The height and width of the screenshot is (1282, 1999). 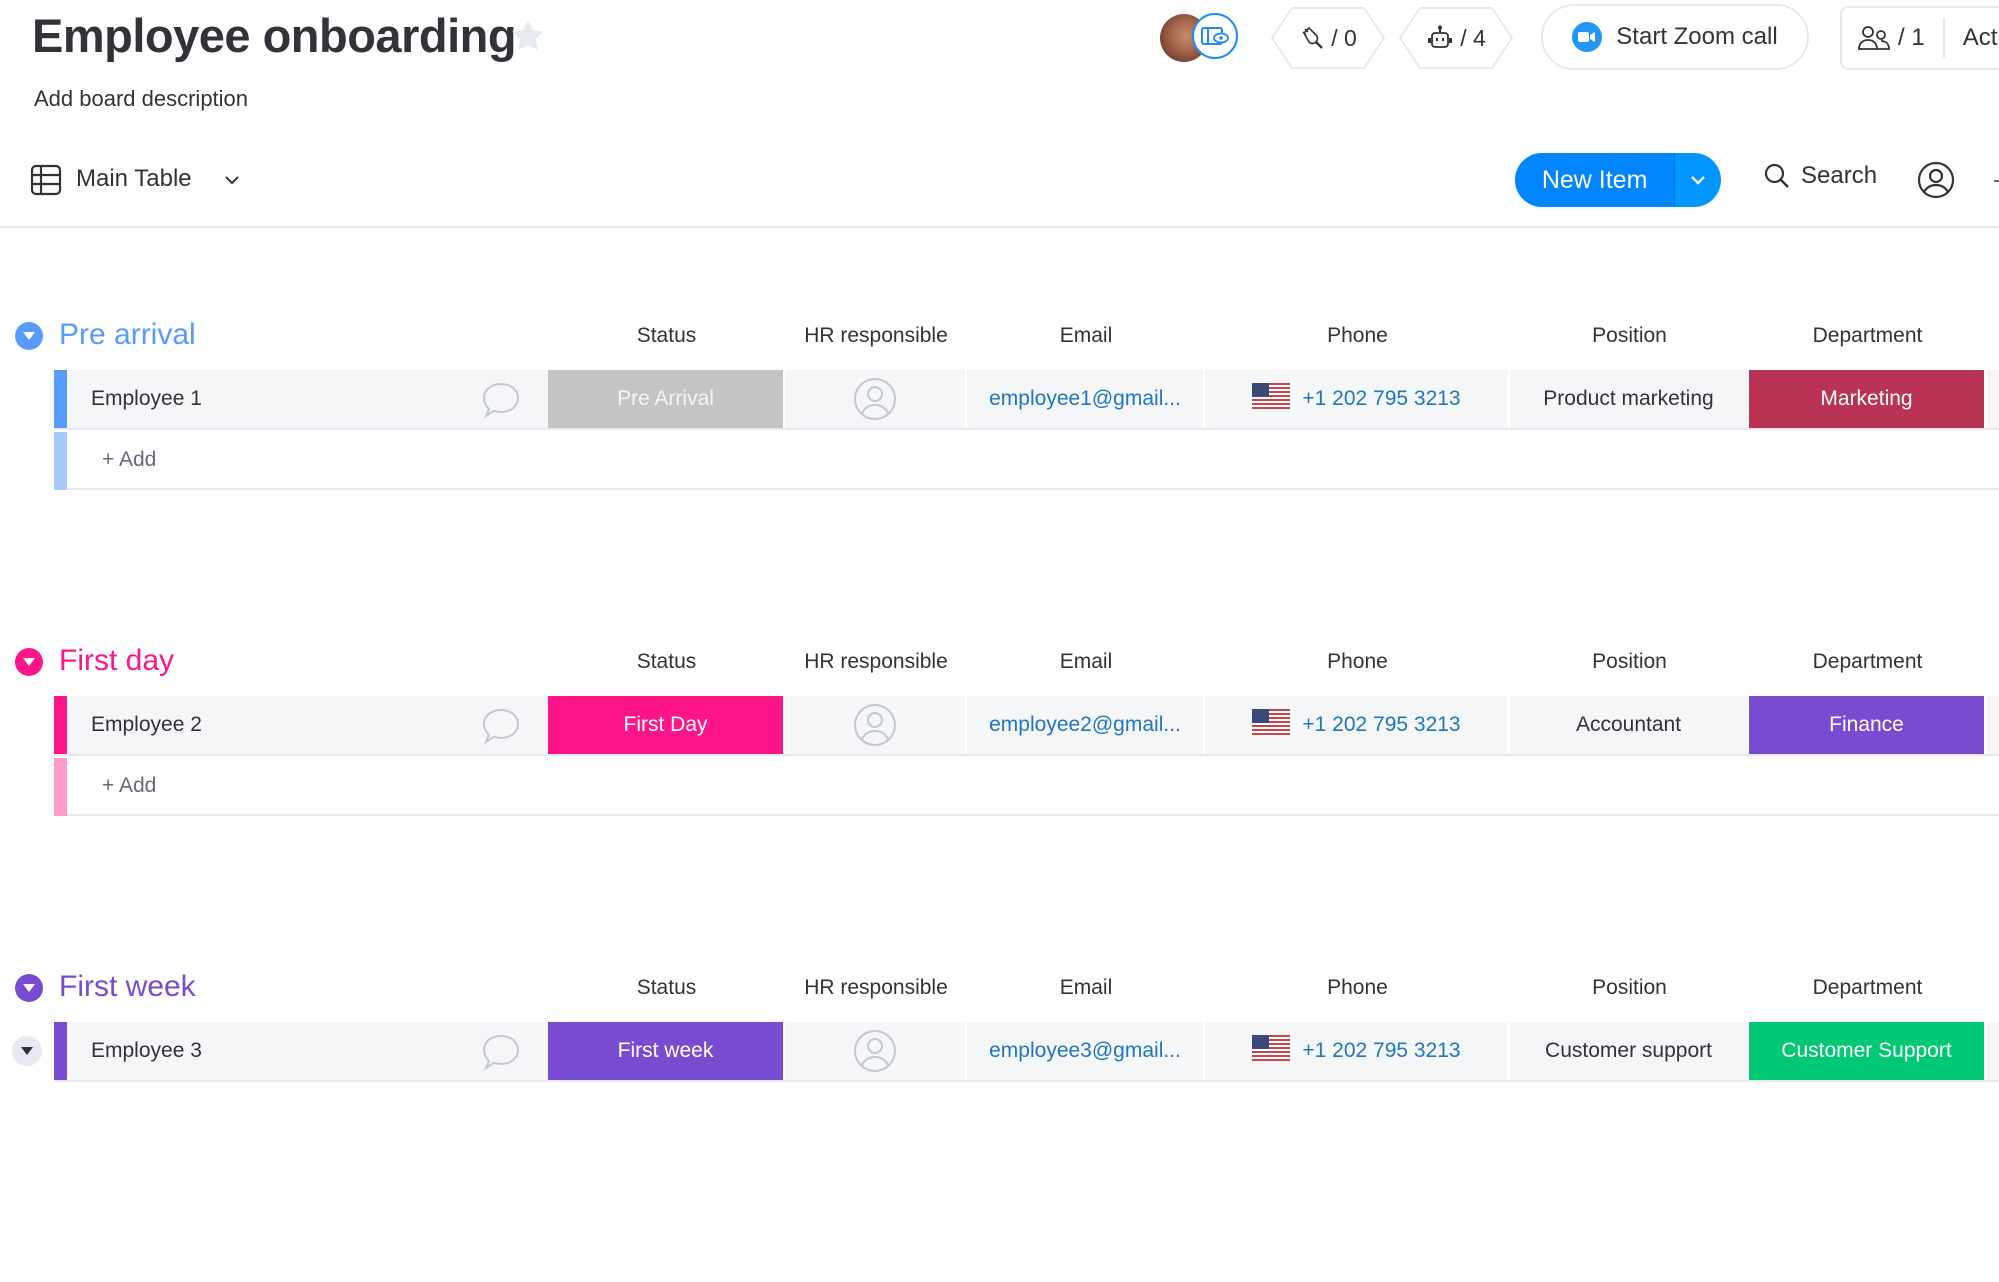 What do you see at coordinates (666, 725) in the screenshot?
I see `status-cell: First Day` at bounding box center [666, 725].